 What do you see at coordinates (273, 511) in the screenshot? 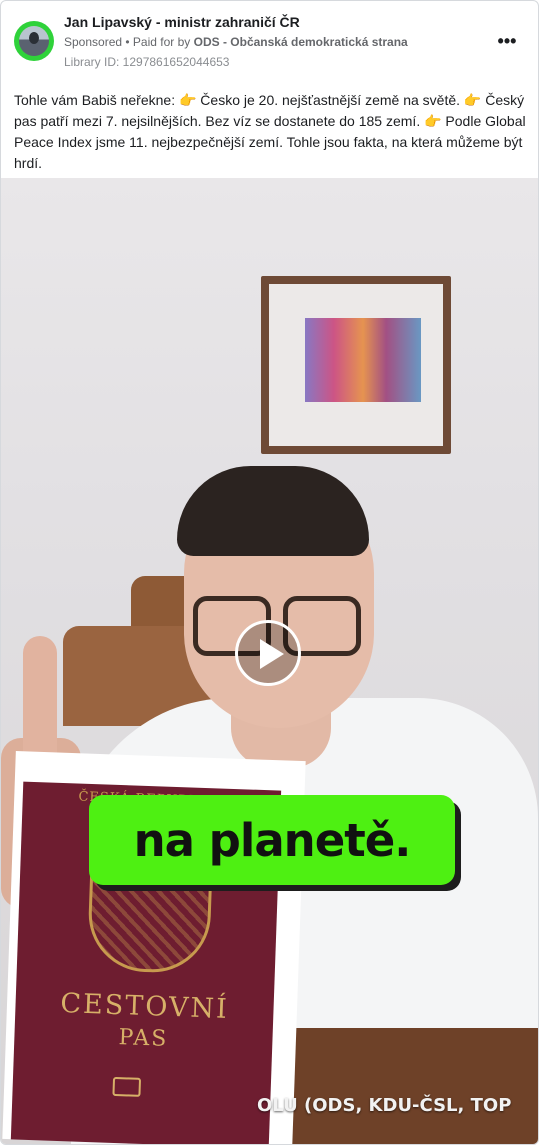
I see `hair` at bounding box center [273, 511].